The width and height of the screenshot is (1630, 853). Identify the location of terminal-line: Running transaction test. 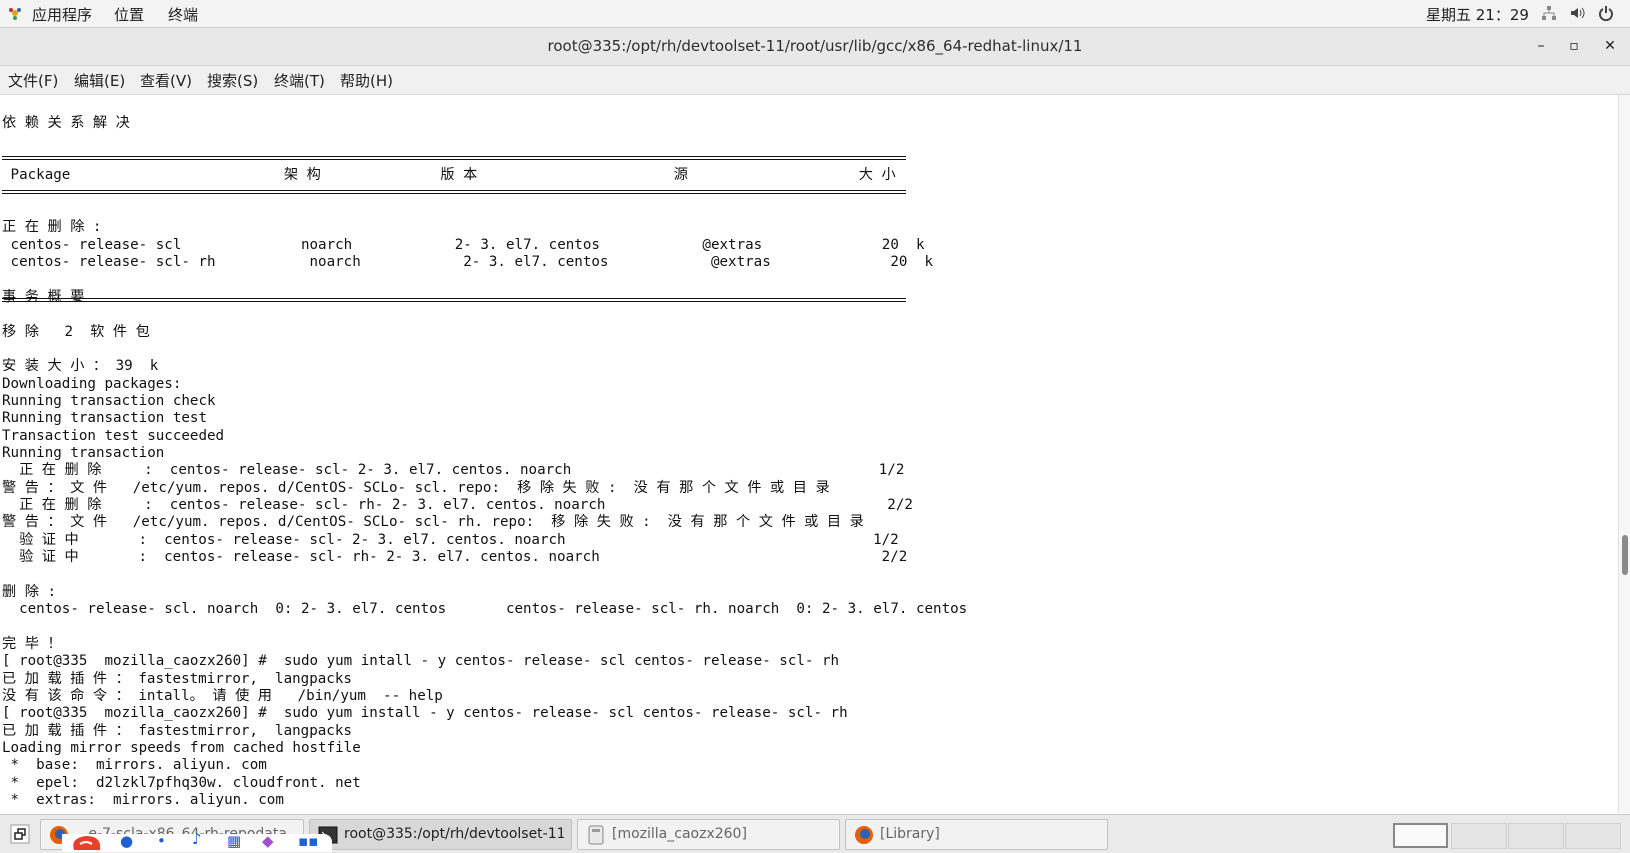
(104, 418).